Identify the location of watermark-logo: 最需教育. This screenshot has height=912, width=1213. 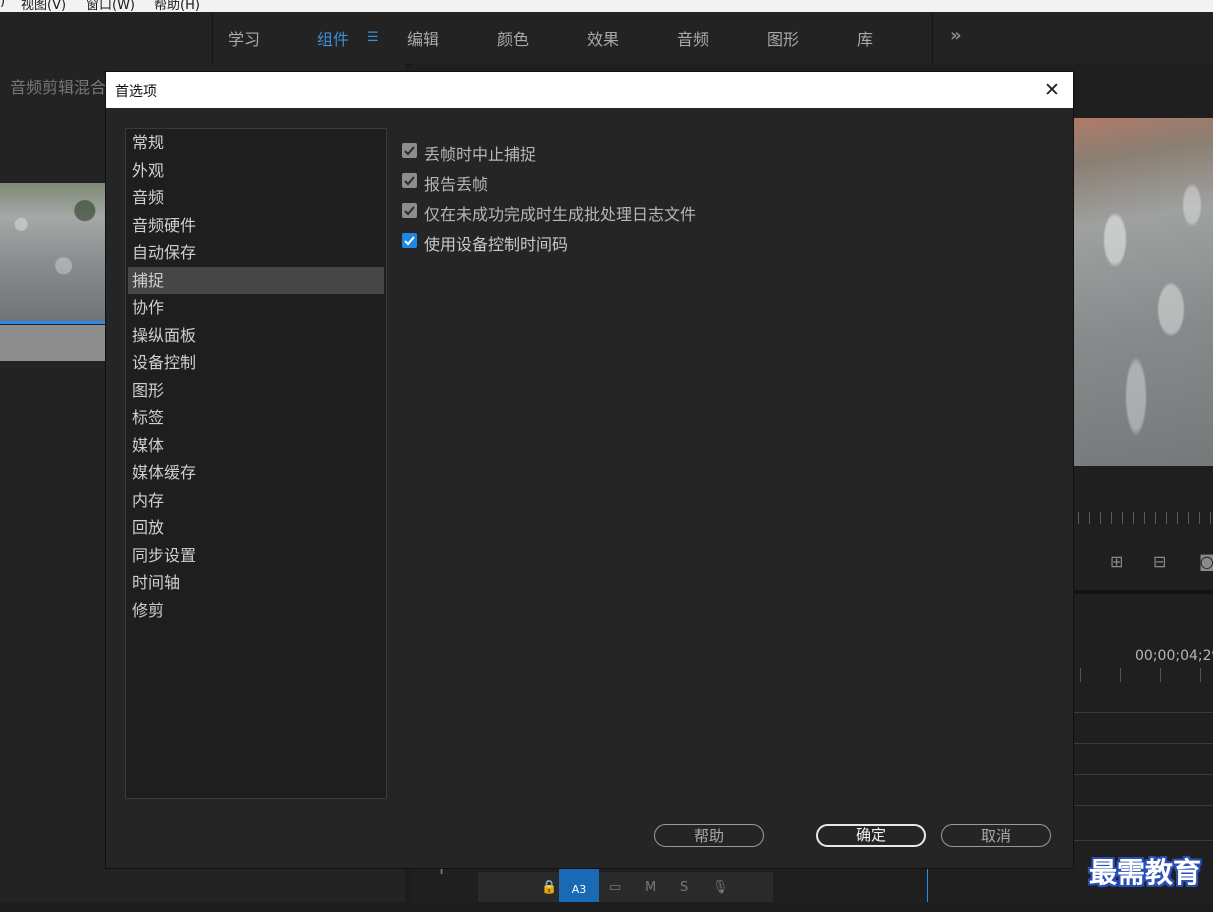
(1145, 872).